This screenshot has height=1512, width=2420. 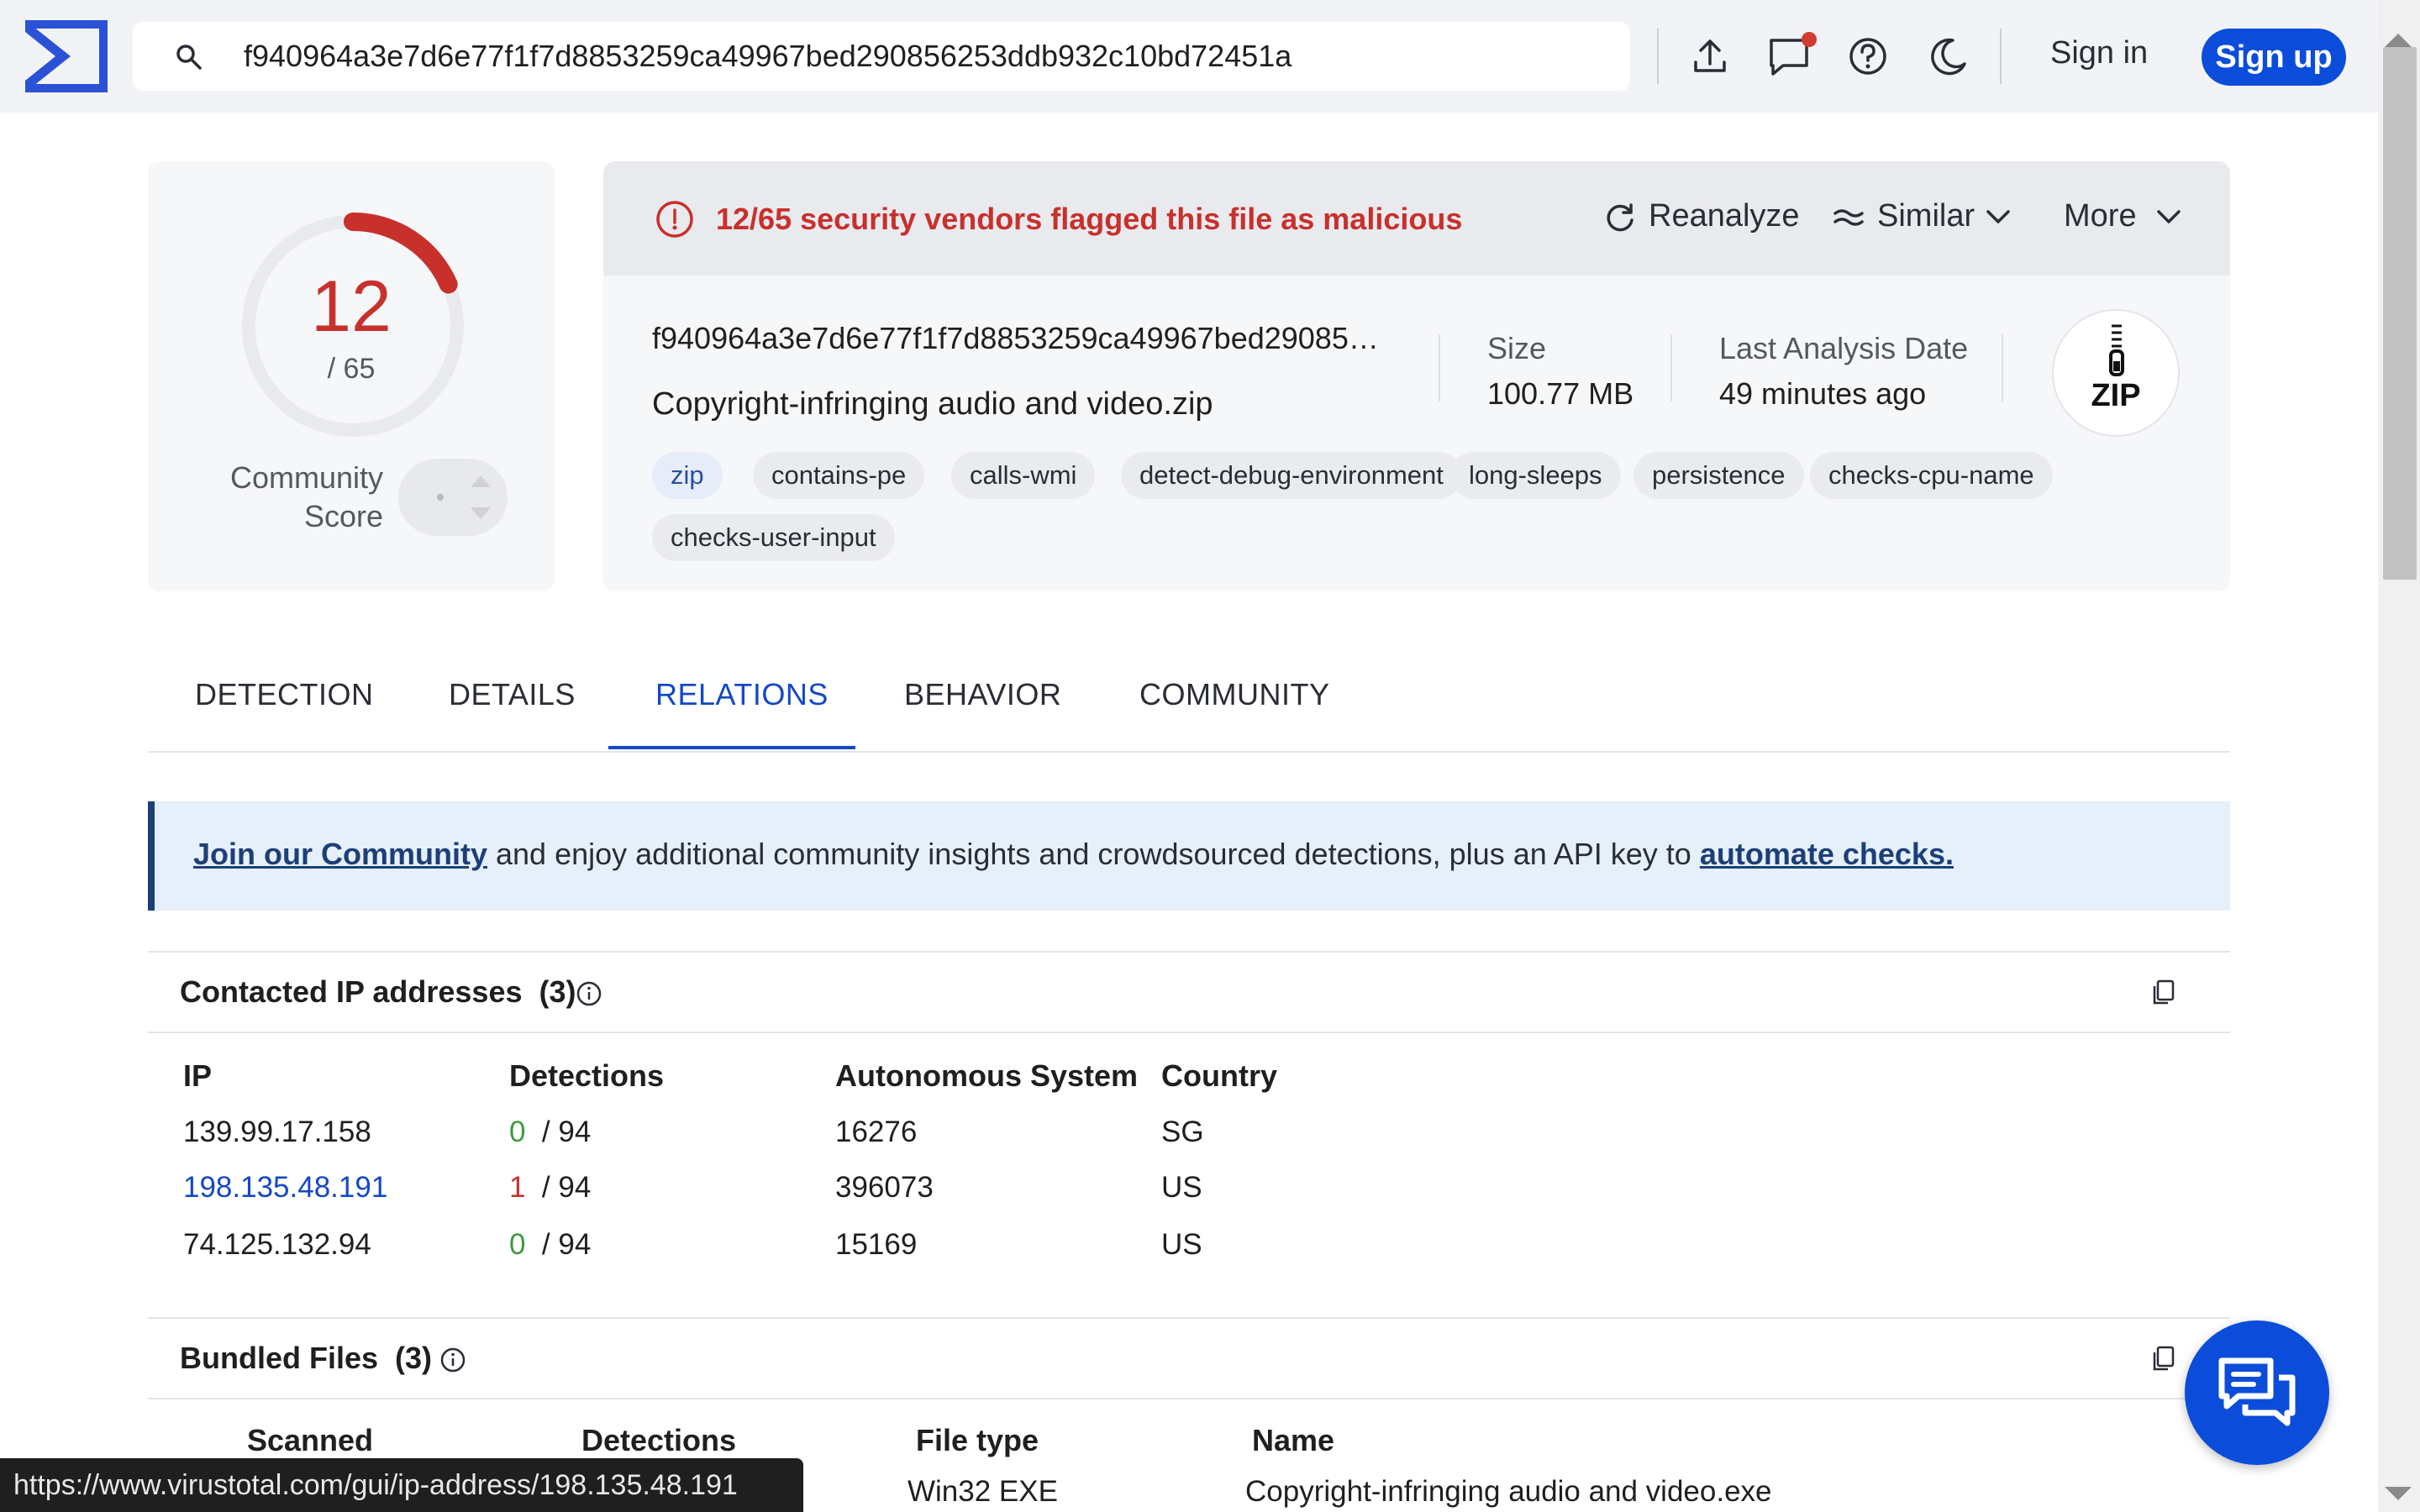 What do you see at coordinates (66, 56) in the screenshot?
I see `virustotal-logo` at bounding box center [66, 56].